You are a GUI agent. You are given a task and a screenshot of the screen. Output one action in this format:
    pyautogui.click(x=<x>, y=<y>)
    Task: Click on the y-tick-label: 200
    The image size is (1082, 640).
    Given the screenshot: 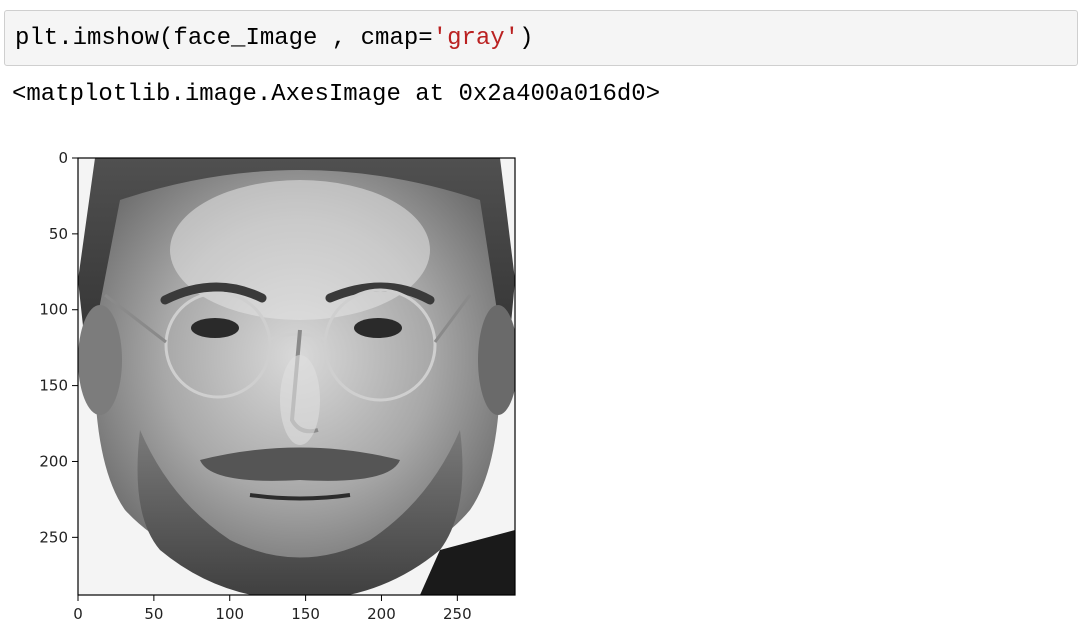 What is the action you would take?
    pyautogui.click(x=53, y=461)
    